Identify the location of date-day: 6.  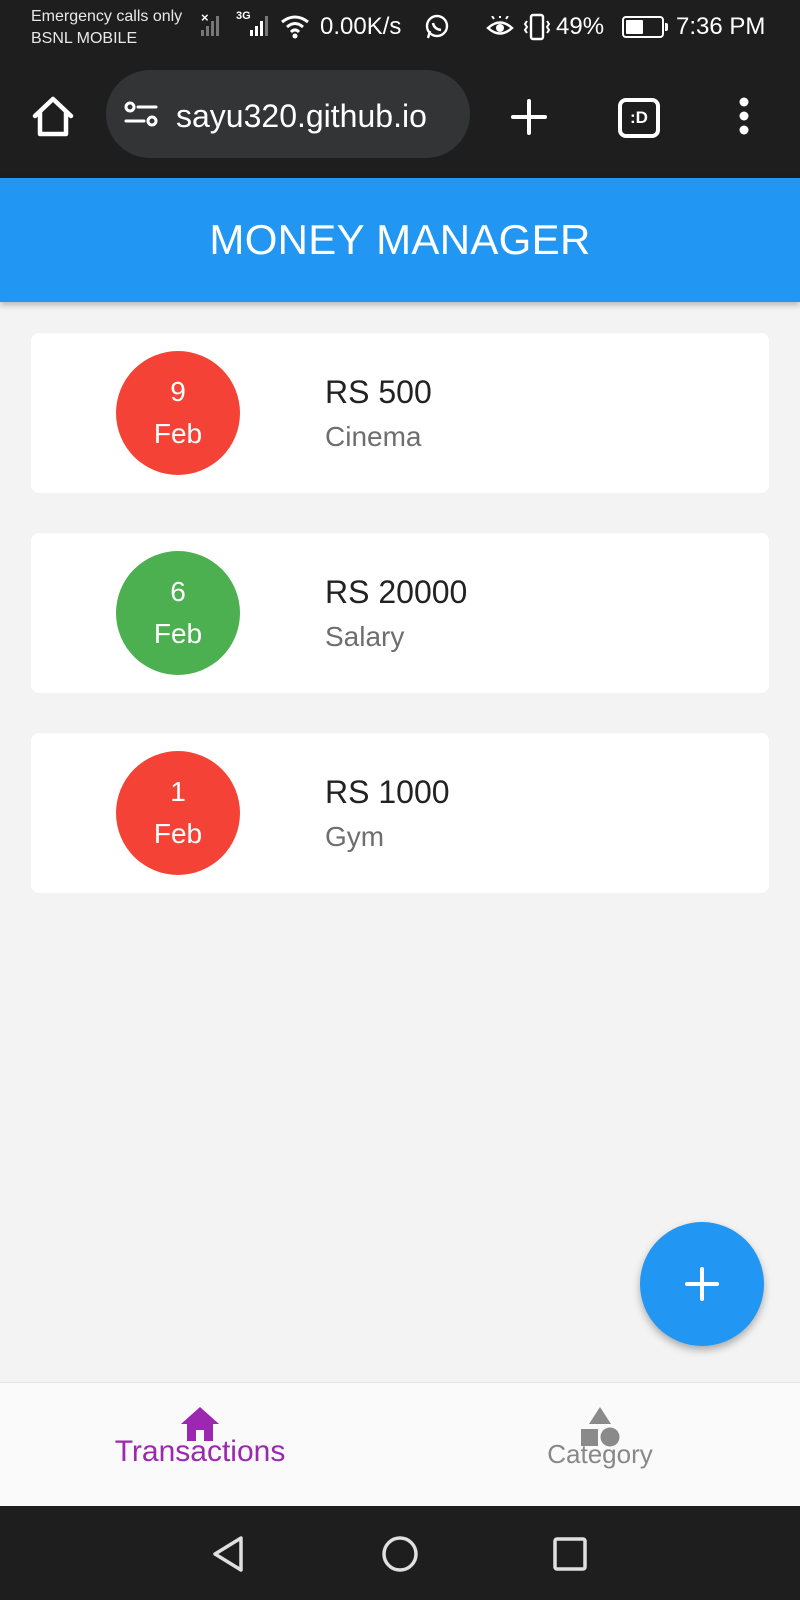
(178, 591).